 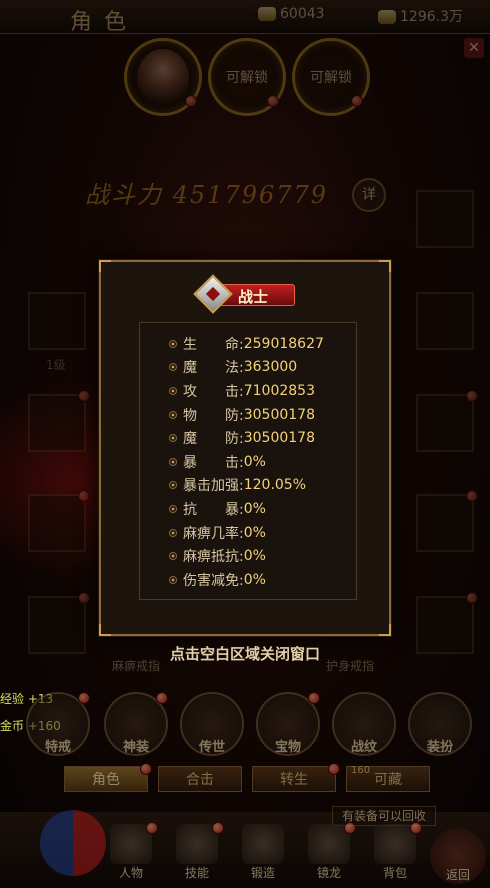 I want to click on nav-forge: 锻造, so click(x=263, y=852).